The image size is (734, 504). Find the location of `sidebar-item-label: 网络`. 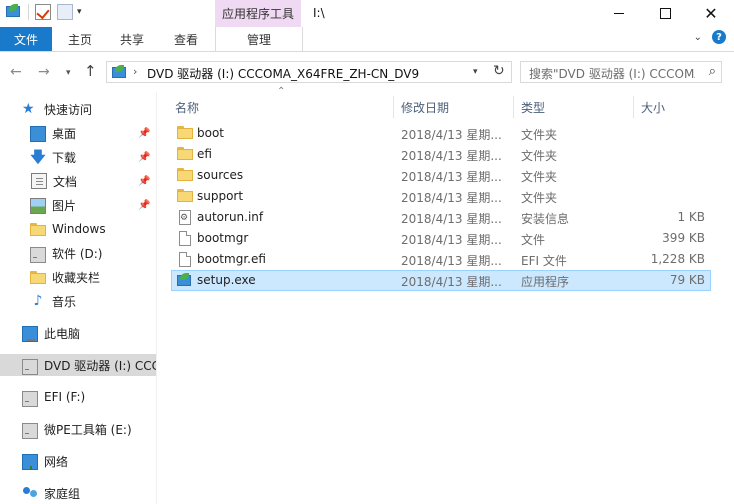

sidebar-item-label: 网络 is located at coordinates (56, 461).